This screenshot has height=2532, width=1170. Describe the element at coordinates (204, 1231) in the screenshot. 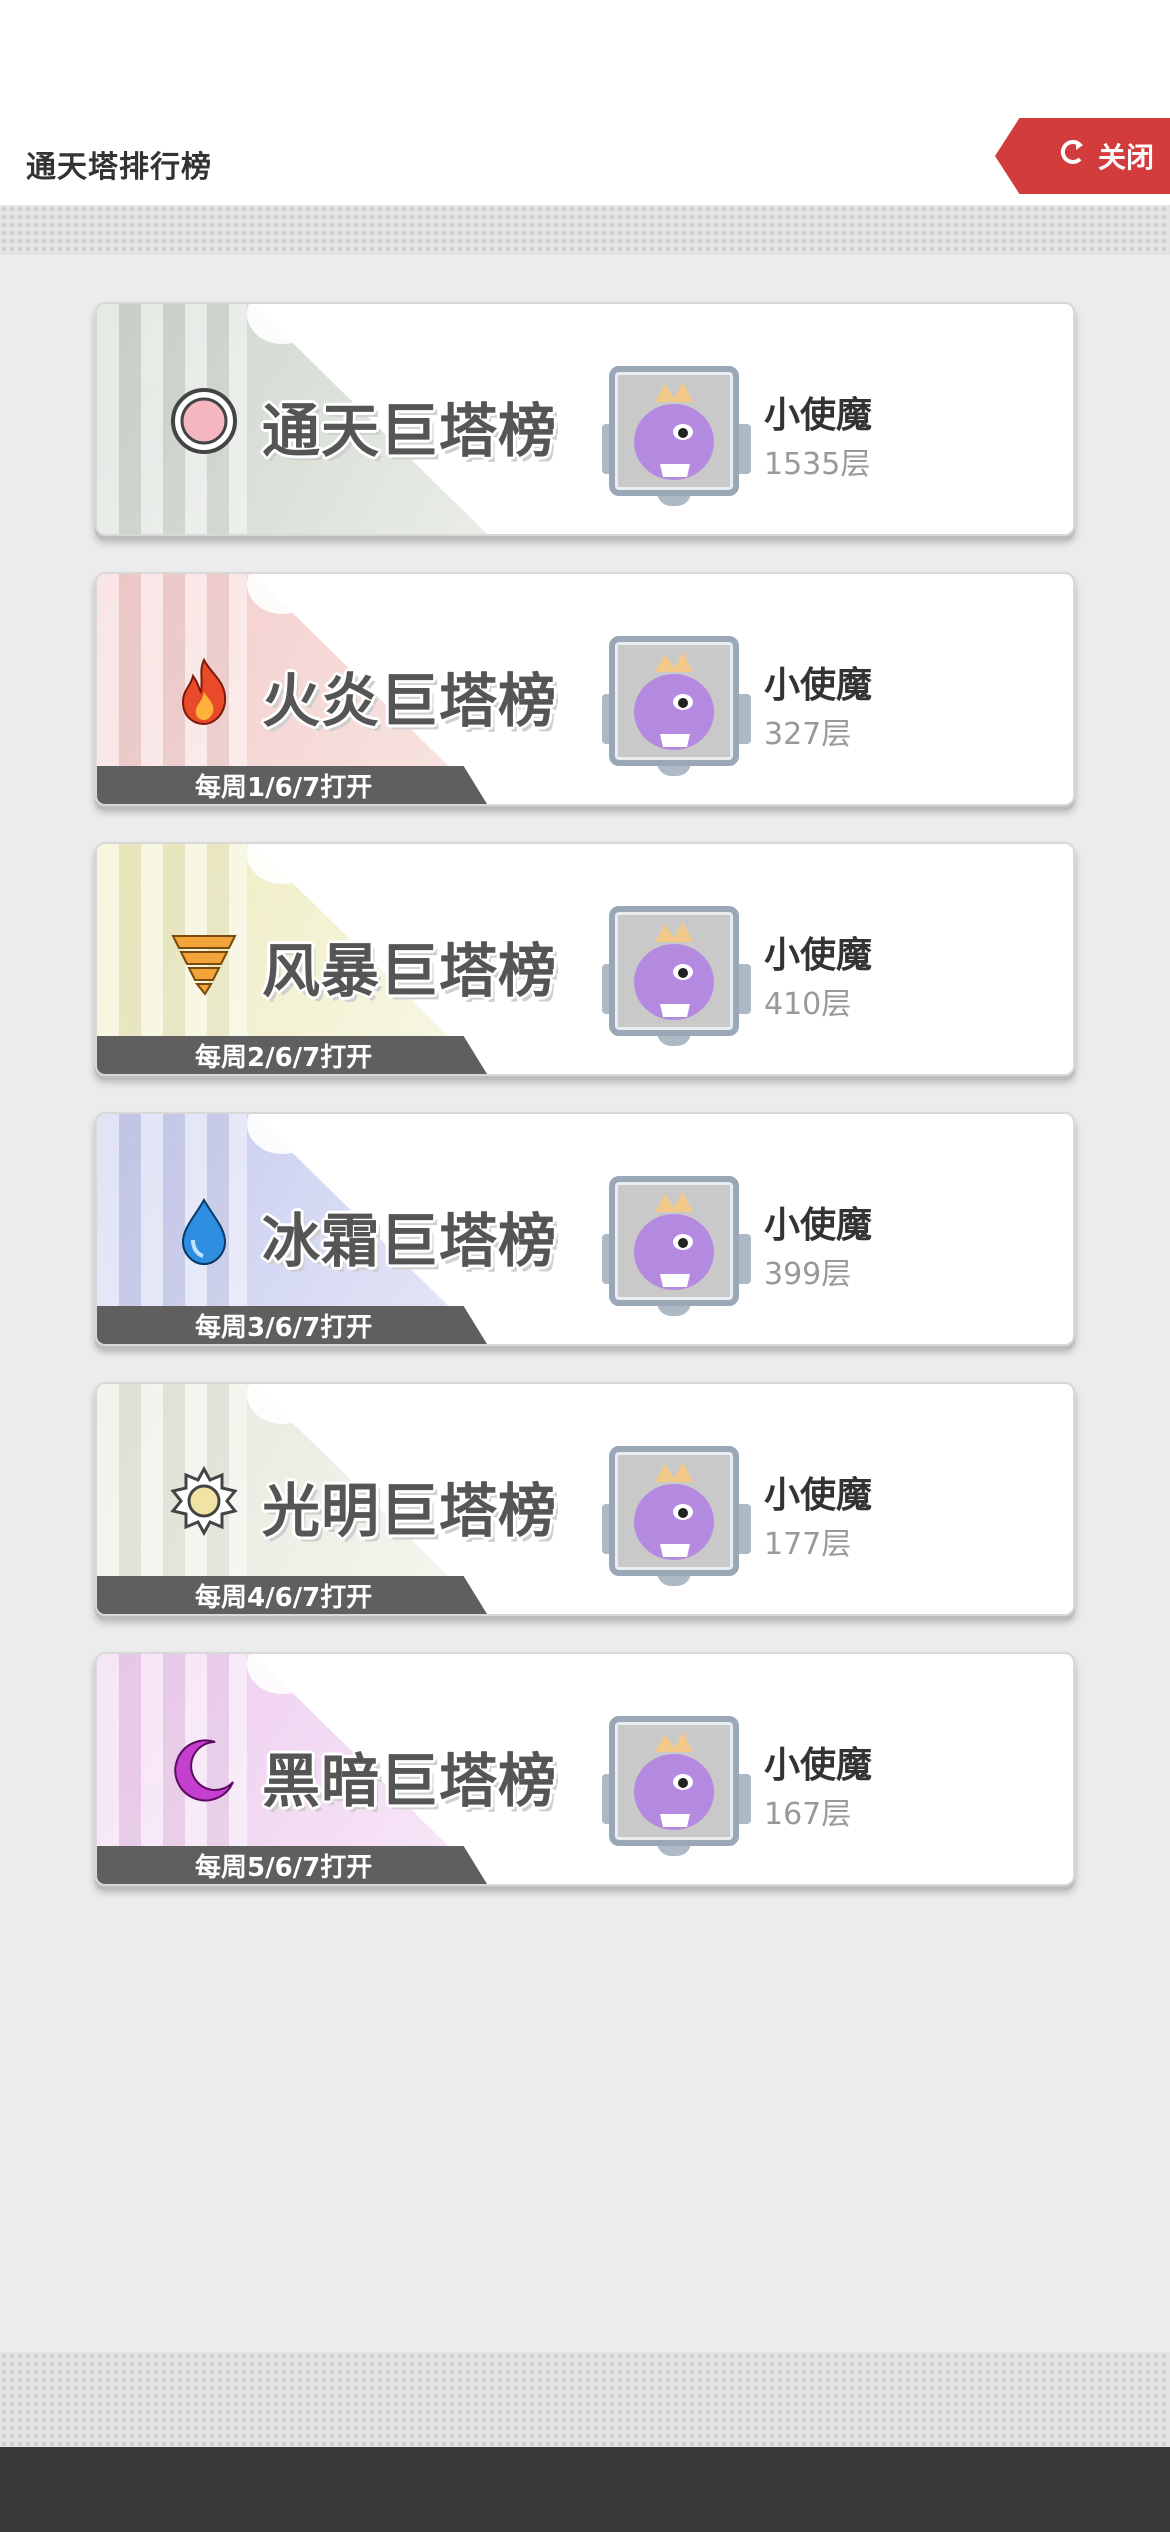

I see `water-drop-icon` at that location.